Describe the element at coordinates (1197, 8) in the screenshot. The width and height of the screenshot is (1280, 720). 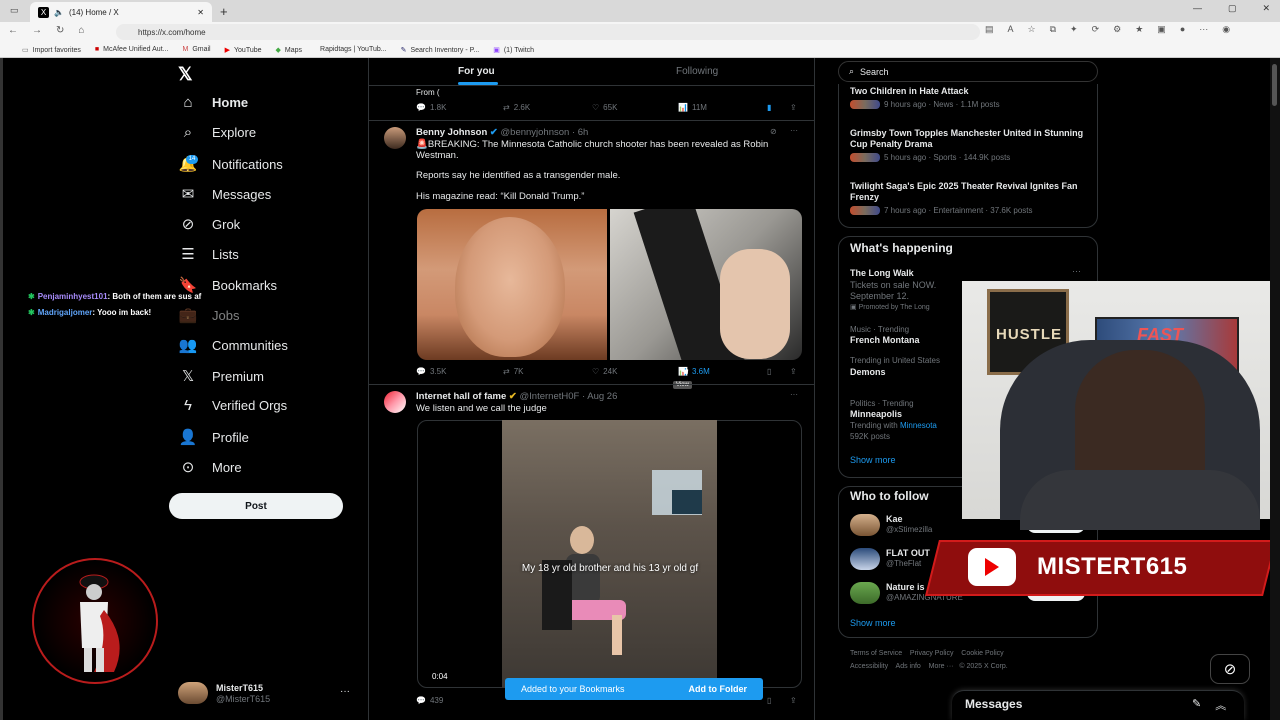
I see `minimize-icon: —` at that location.